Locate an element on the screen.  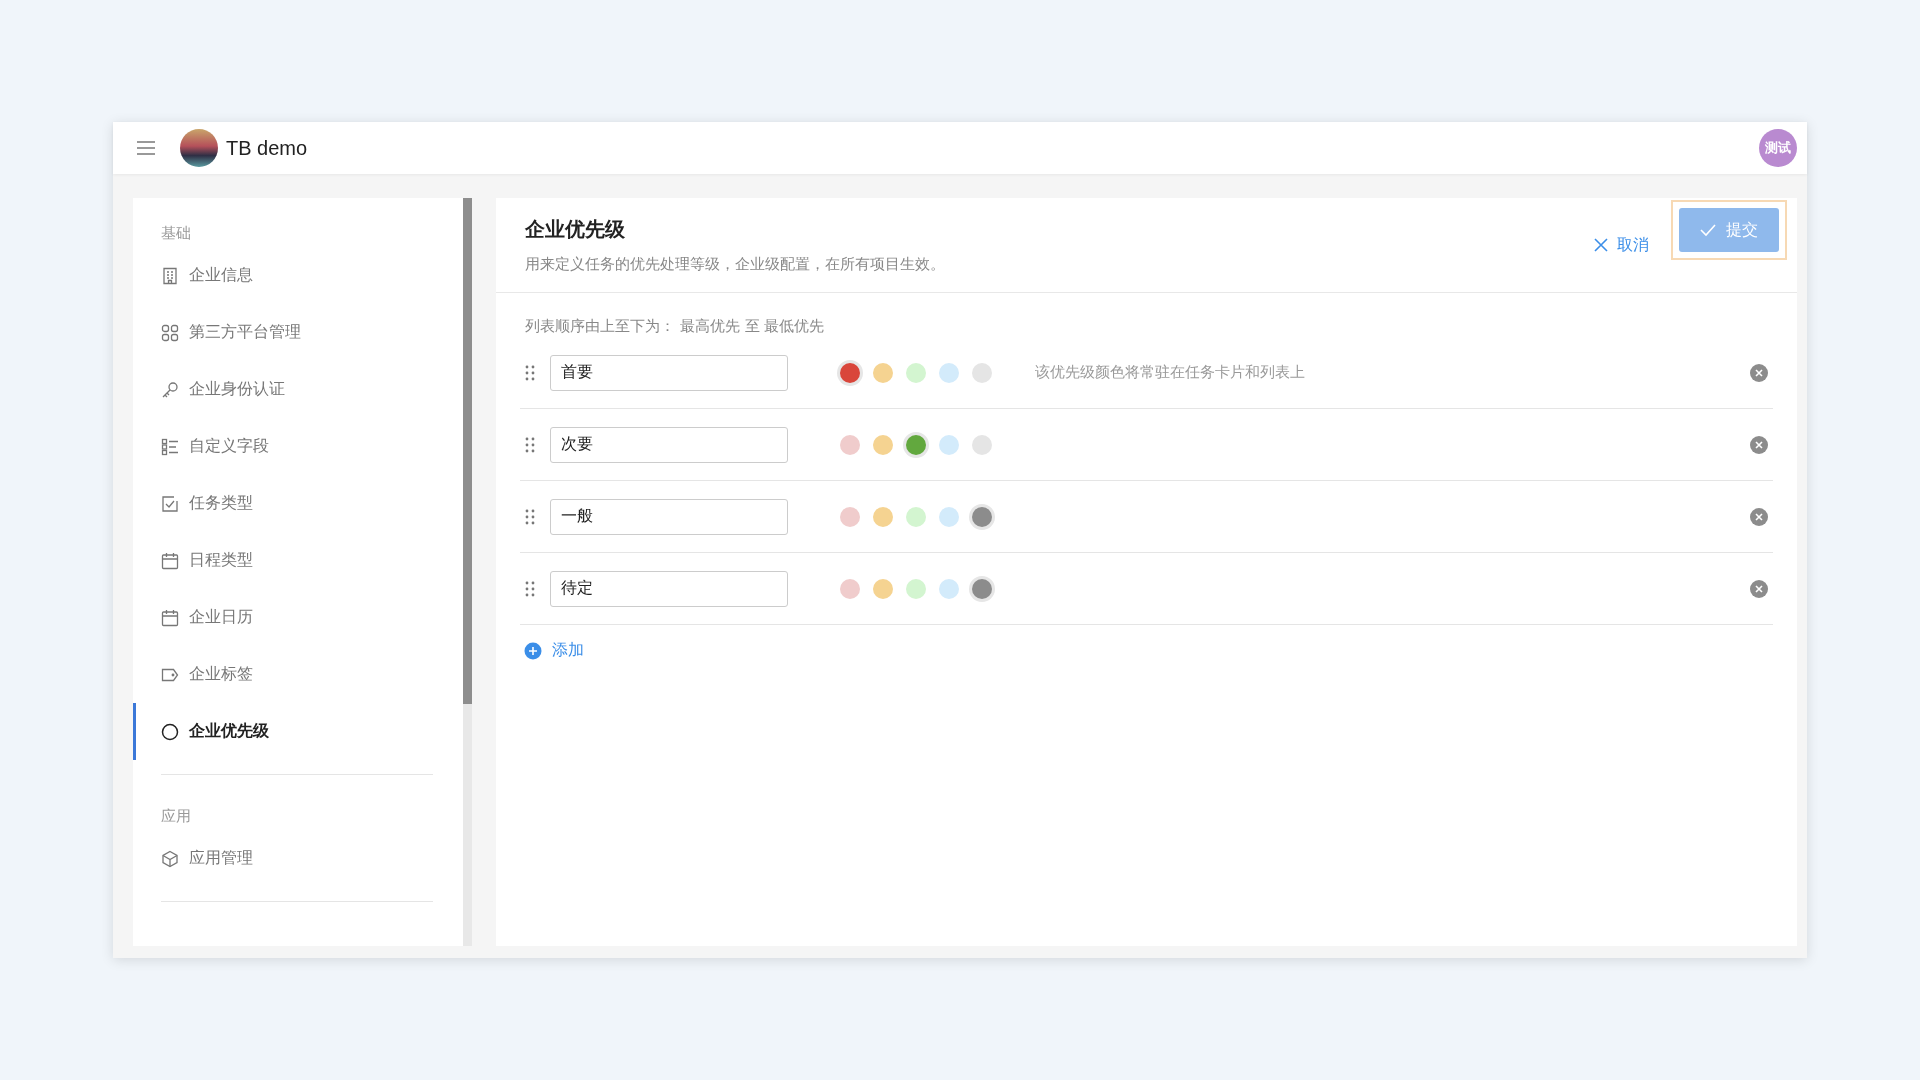
order-hint: 列表顺序由上至下为： 最高优先 至 最低优先 is located at coordinates (675, 327).